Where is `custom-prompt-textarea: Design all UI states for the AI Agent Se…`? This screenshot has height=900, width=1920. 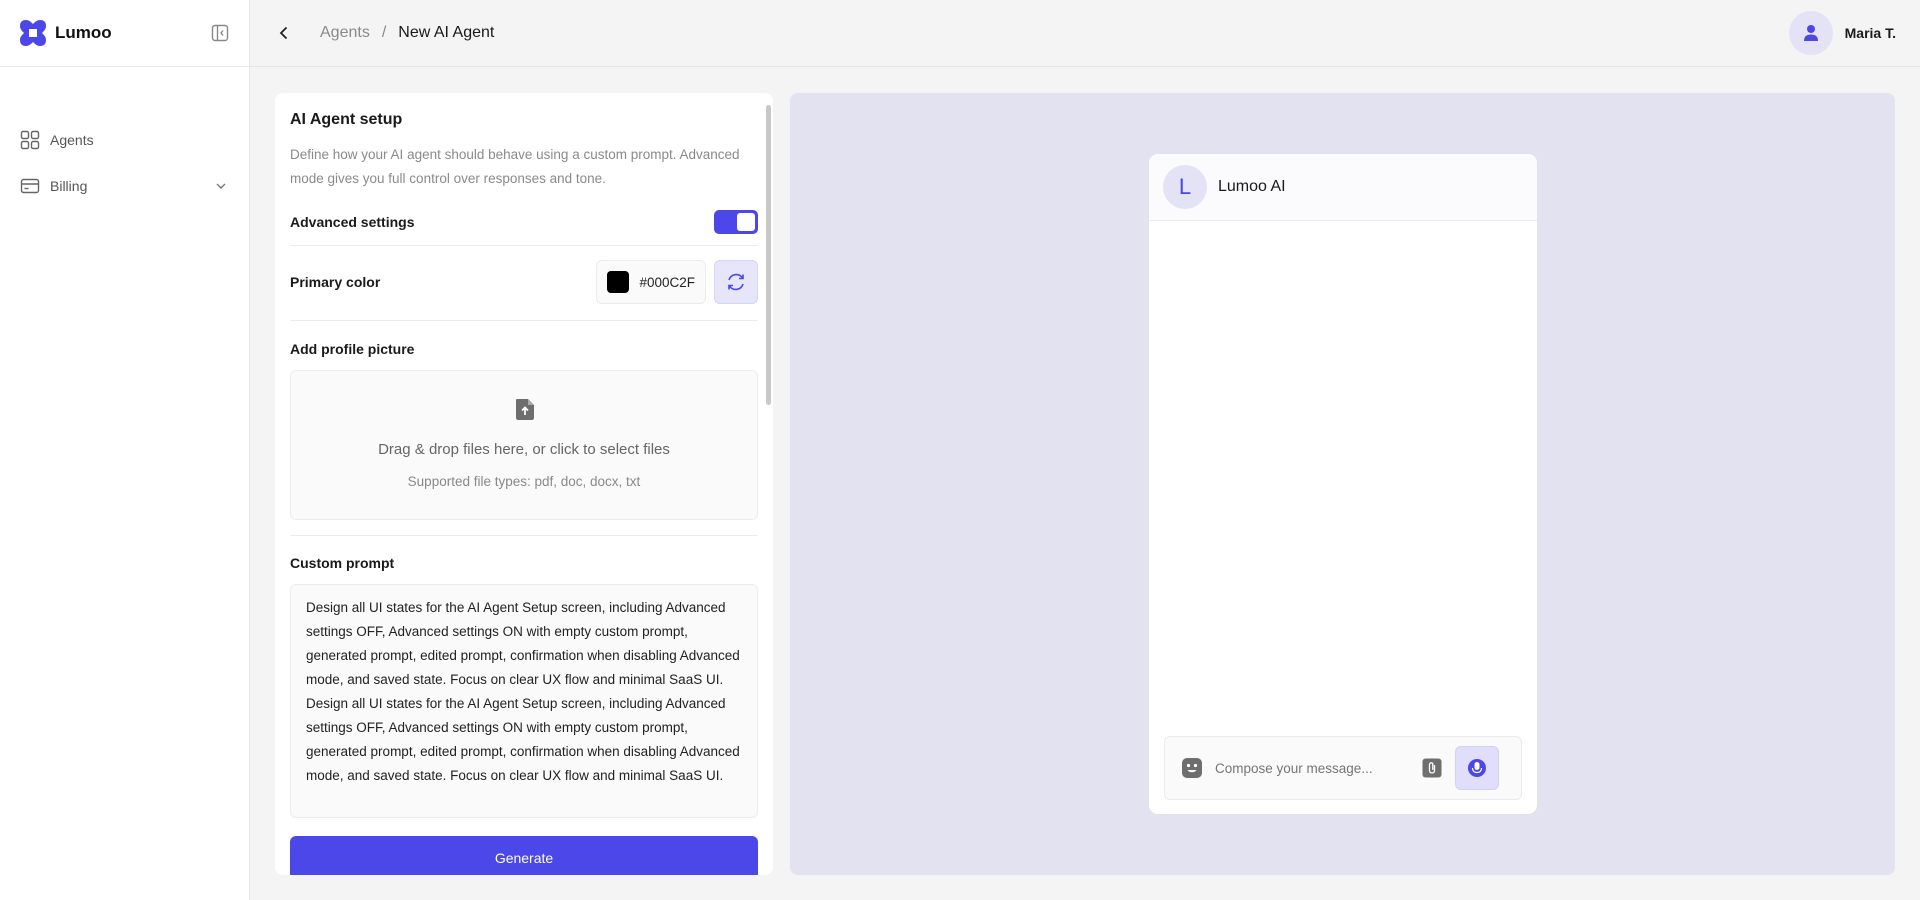
custom-prompt-textarea: Design all UI states for the AI Agent Se… is located at coordinates (524, 701).